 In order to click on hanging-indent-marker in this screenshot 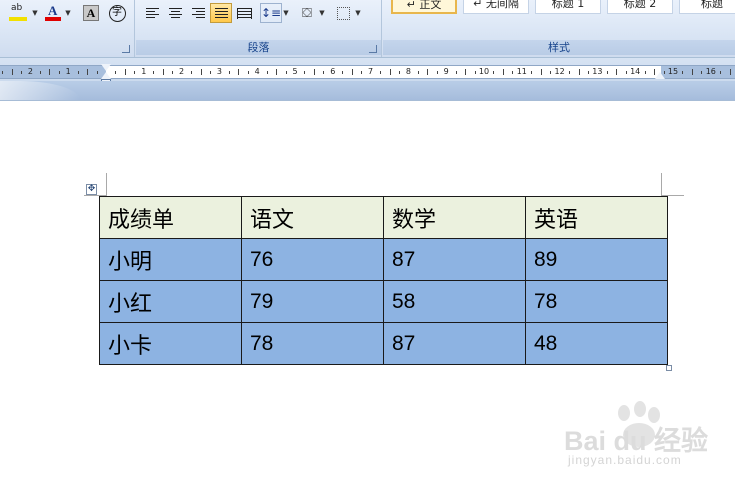, I will do `click(106, 75)`.